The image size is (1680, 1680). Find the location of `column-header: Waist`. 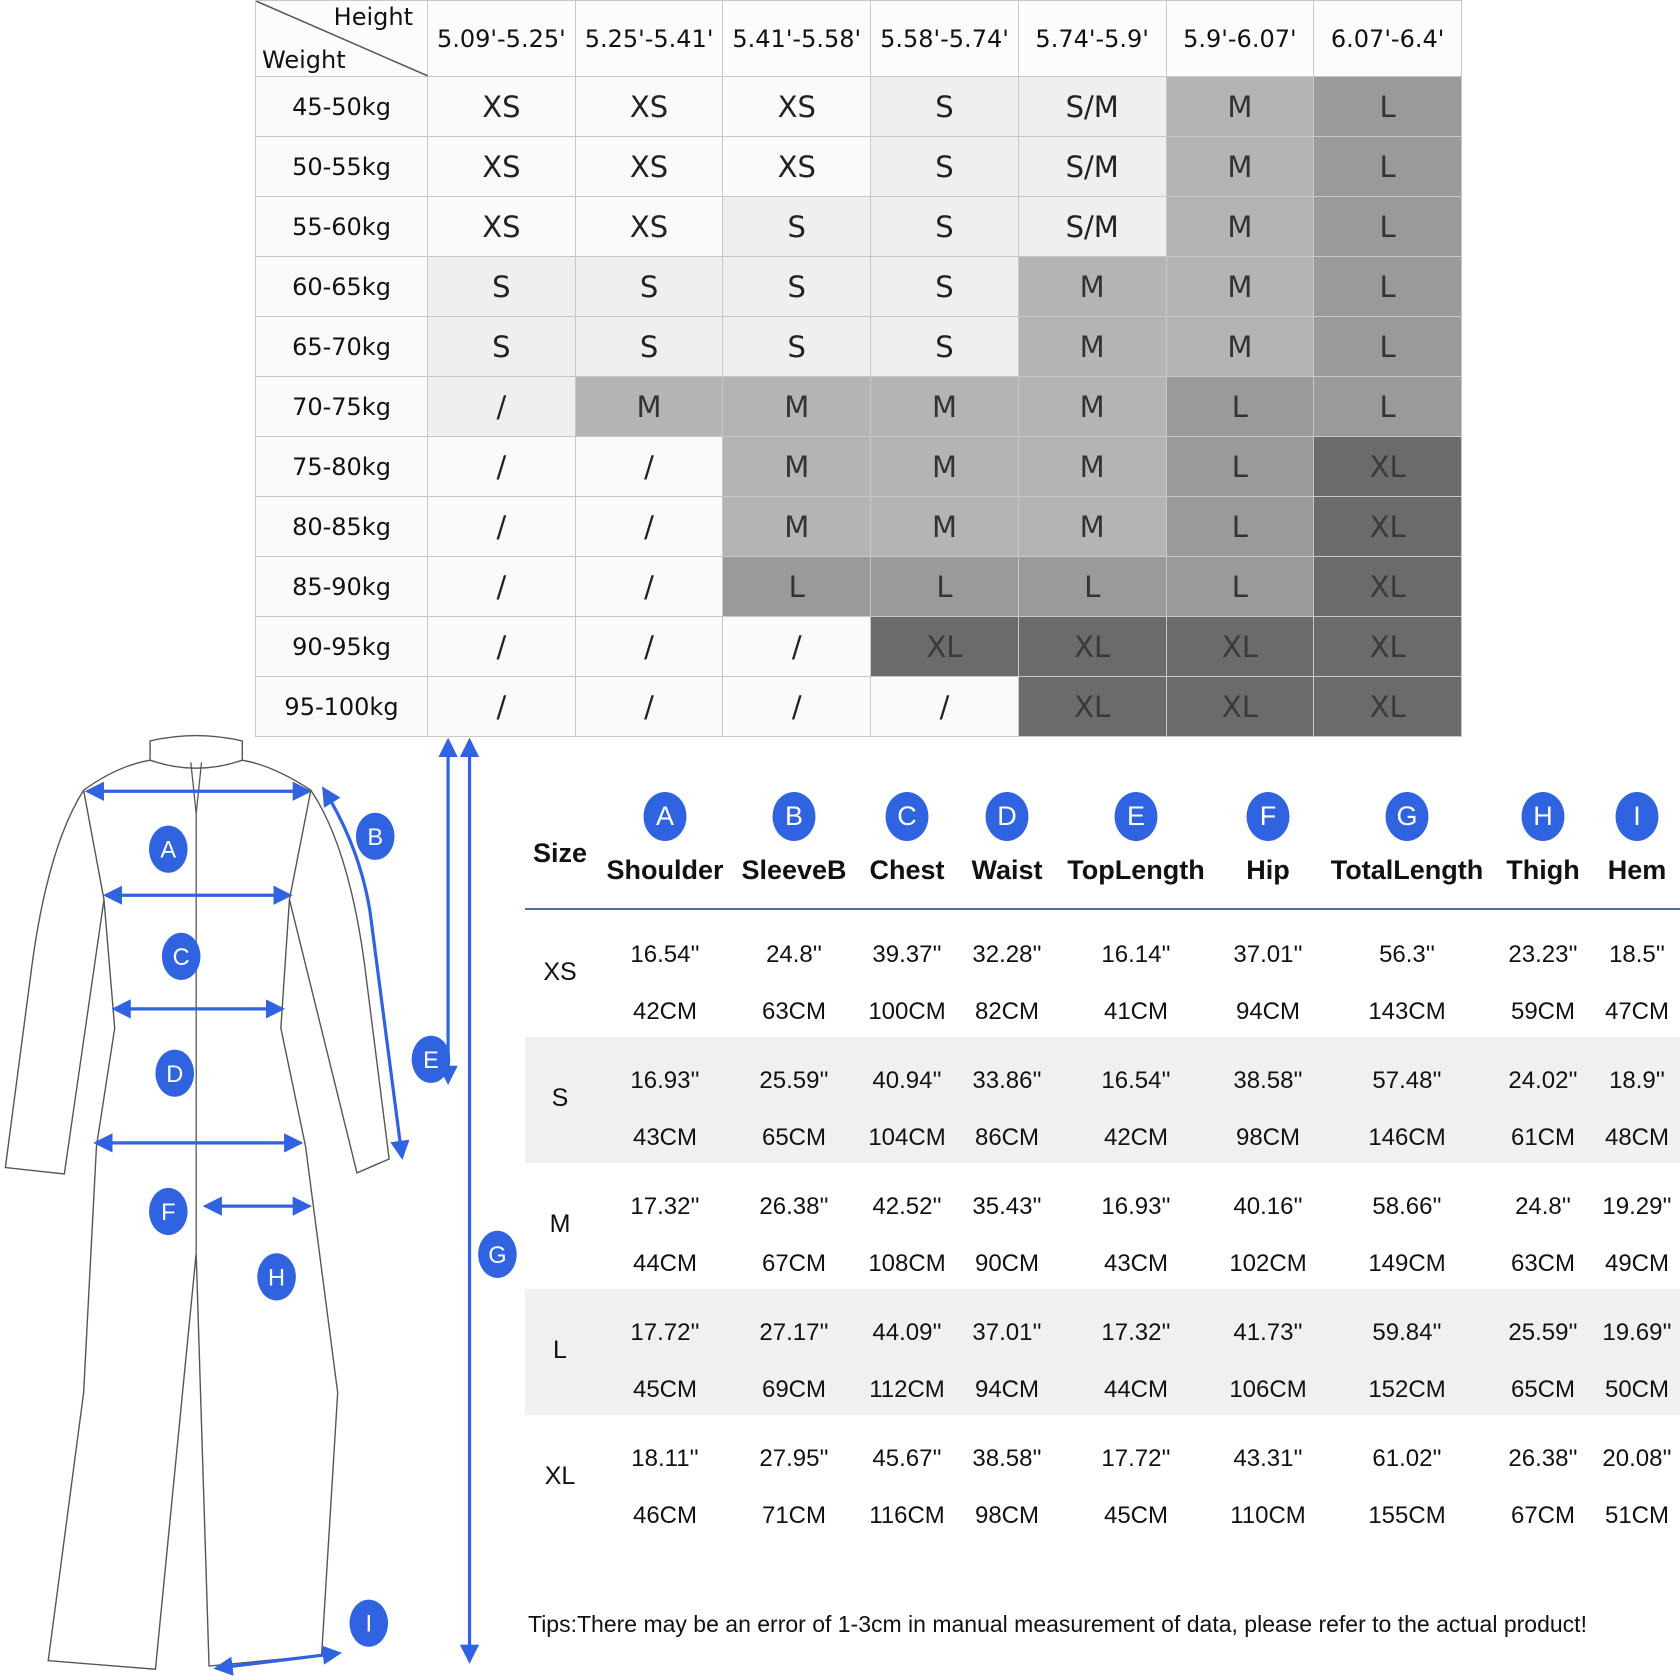

column-header: Waist is located at coordinates (1007, 870).